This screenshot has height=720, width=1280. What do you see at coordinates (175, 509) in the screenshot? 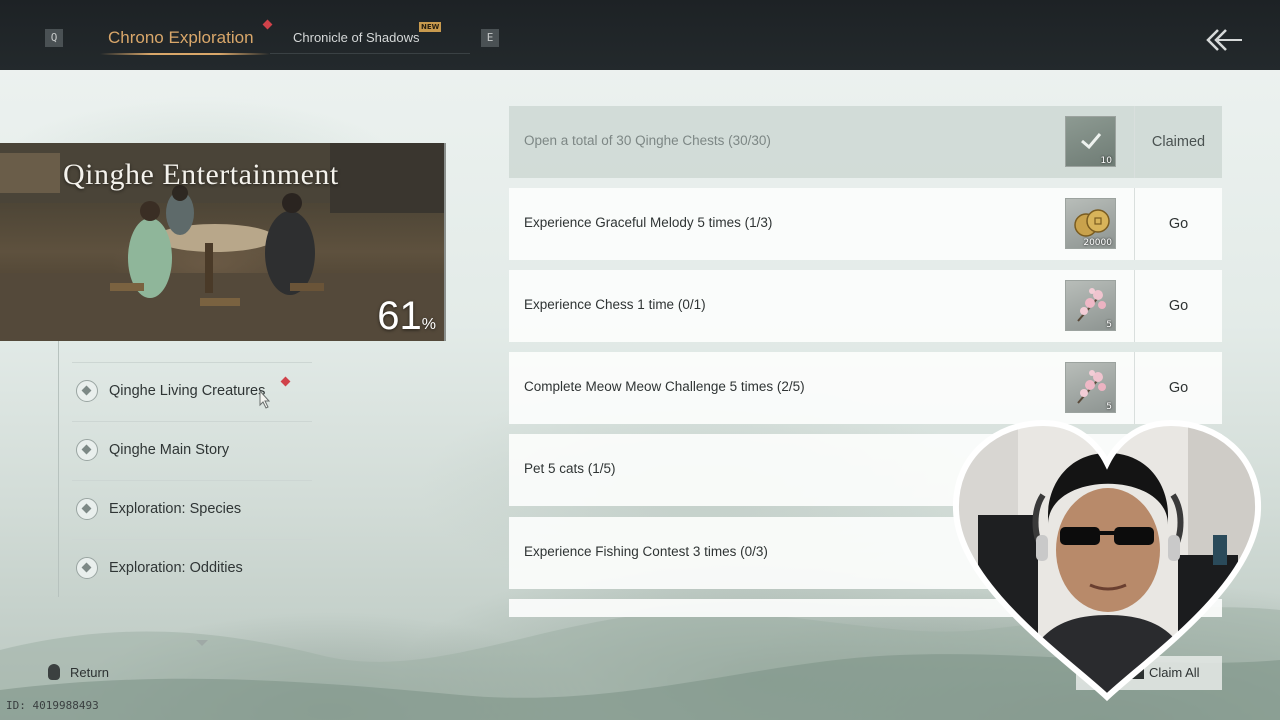
I see `category-label: Exploration: Species` at bounding box center [175, 509].